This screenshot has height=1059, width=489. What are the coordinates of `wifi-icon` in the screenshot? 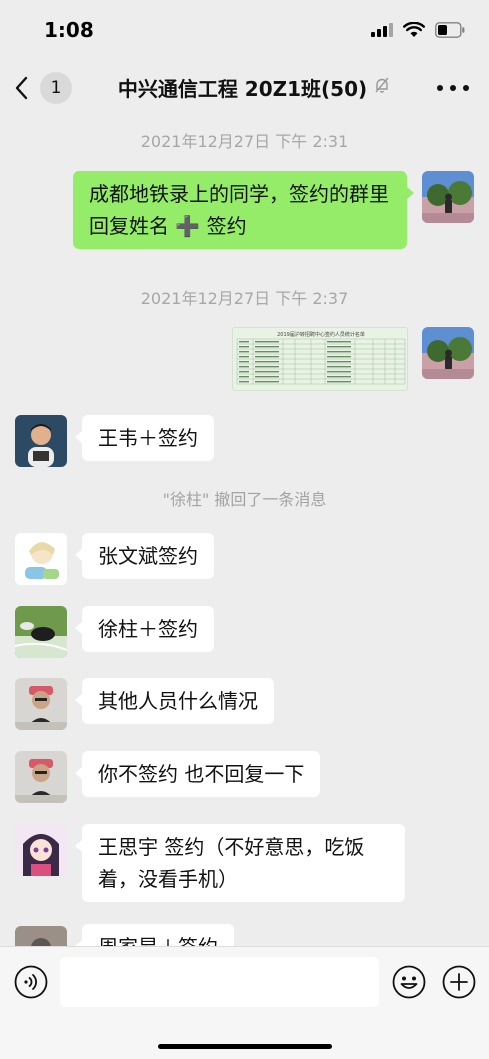 It's located at (414, 30).